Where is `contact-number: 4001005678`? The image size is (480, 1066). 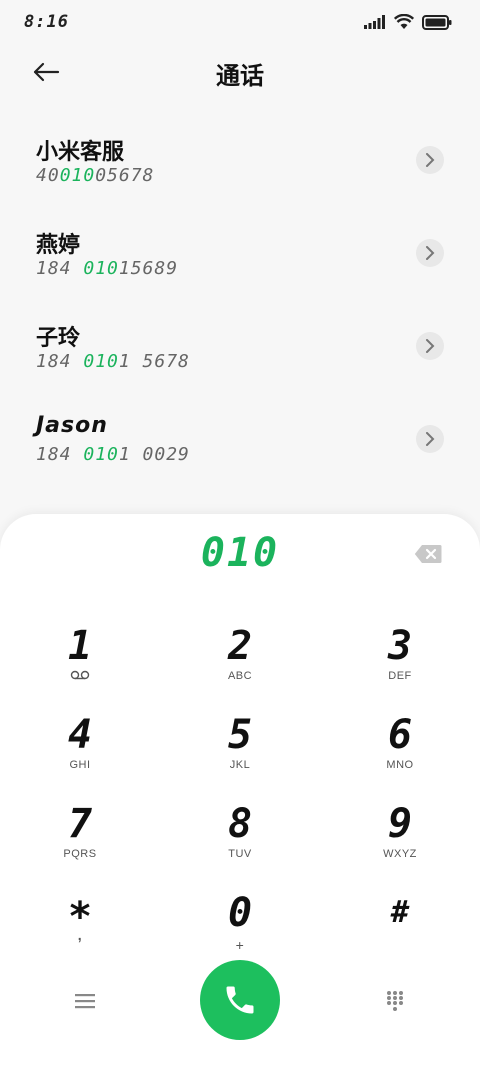 contact-number: 4001005678 is located at coordinates (95, 175).